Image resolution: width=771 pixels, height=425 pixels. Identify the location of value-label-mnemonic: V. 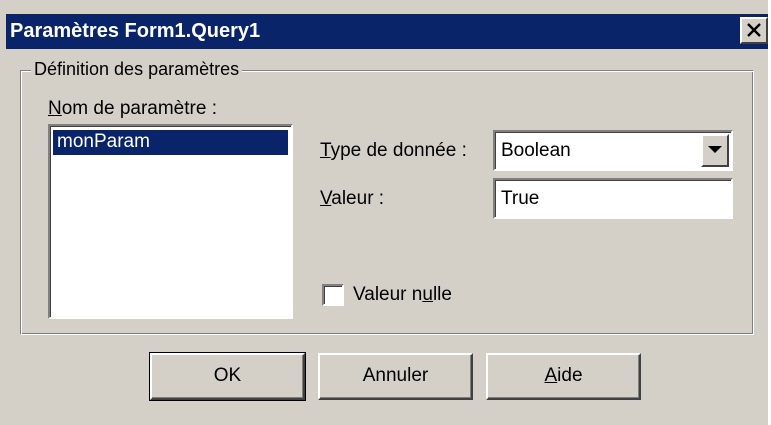
(326, 198).